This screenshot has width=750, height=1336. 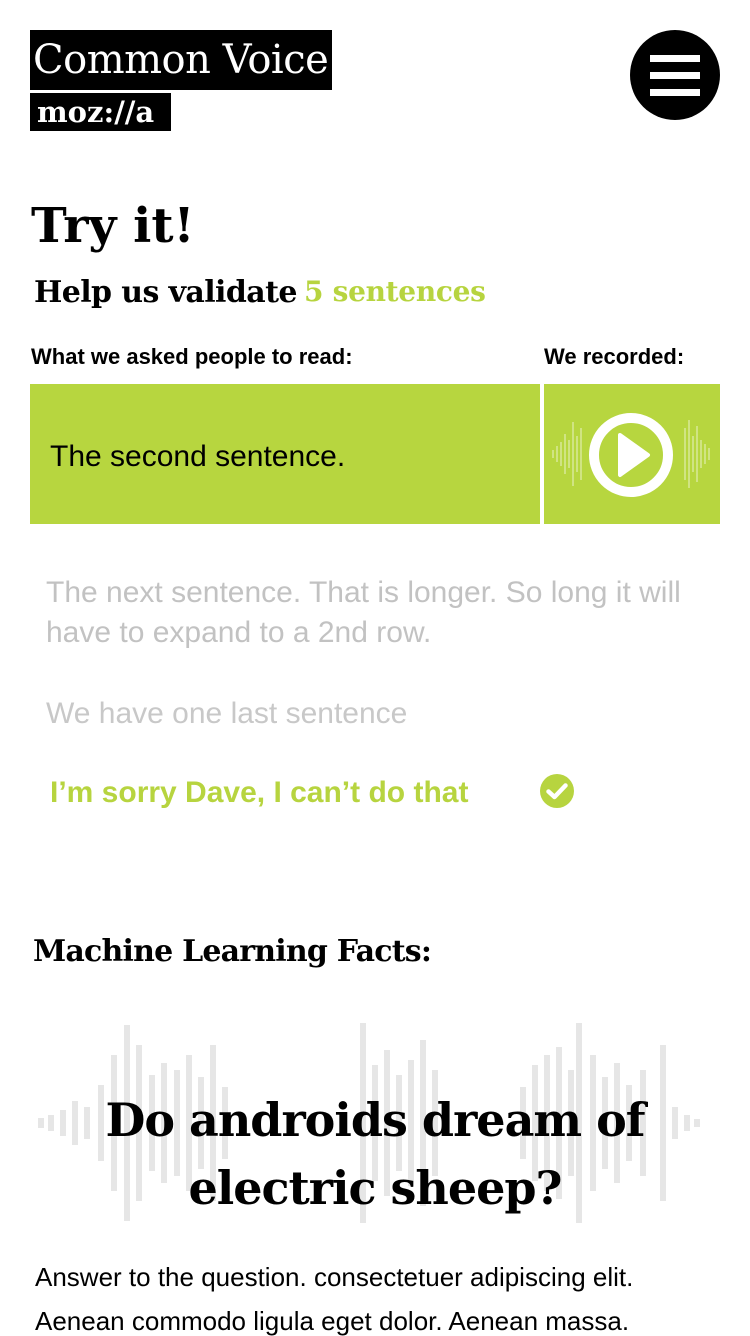 What do you see at coordinates (227, 713) in the screenshot?
I see `next-sentence: We have one last sentence` at bounding box center [227, 713].